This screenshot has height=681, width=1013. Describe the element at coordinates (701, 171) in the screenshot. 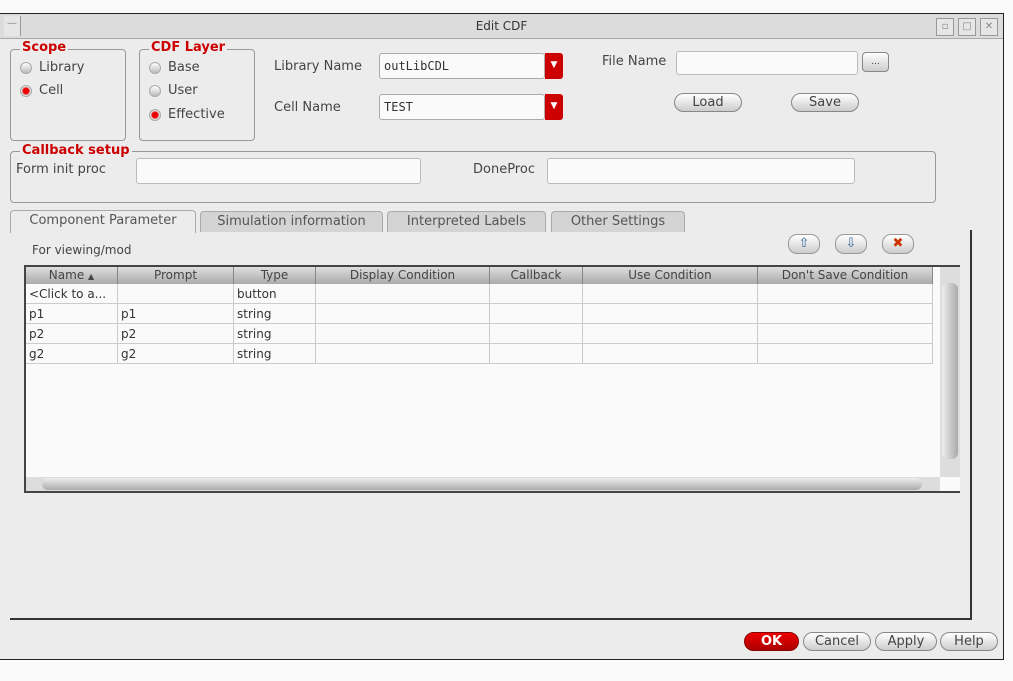

I see `done-proc-input` at that location.